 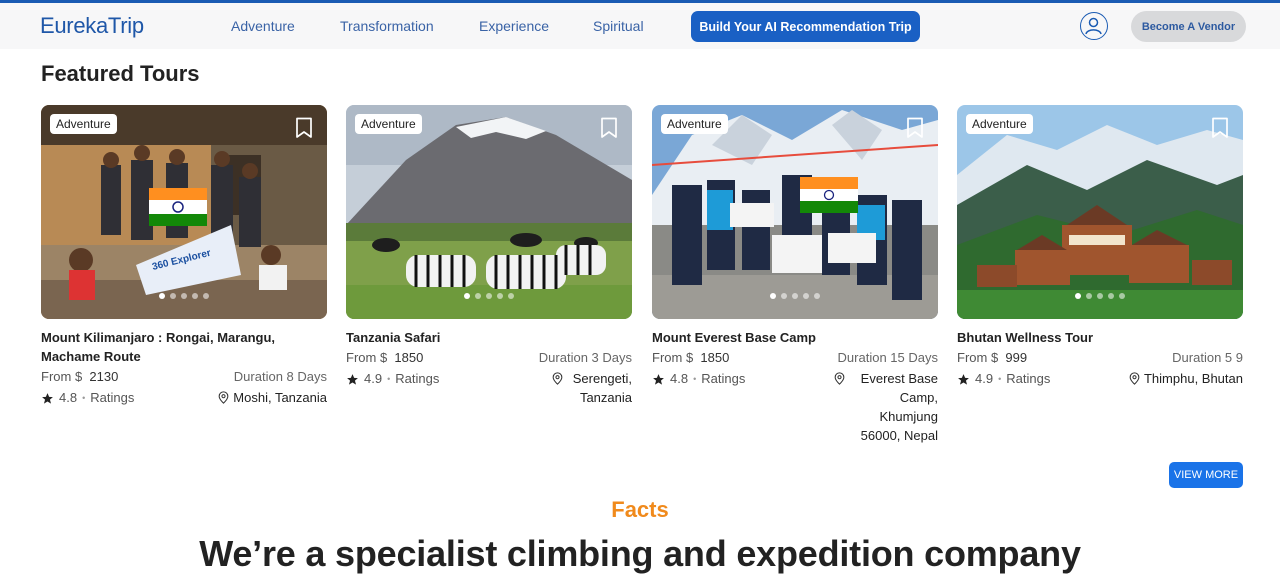 I want to click on logo: EurekaTrip, so click(x=92, y=26).